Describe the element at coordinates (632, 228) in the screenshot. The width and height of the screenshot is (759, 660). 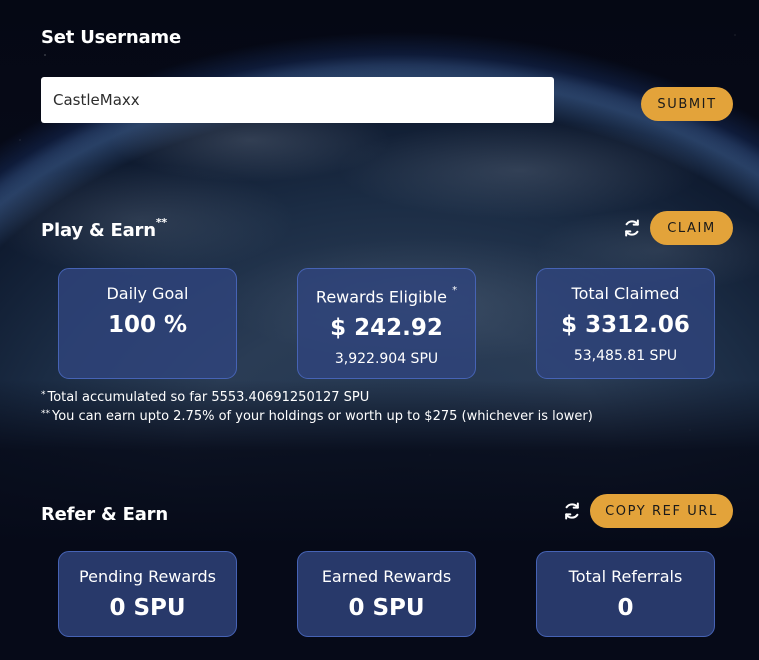
I see `play-refresh-icon` at that location.